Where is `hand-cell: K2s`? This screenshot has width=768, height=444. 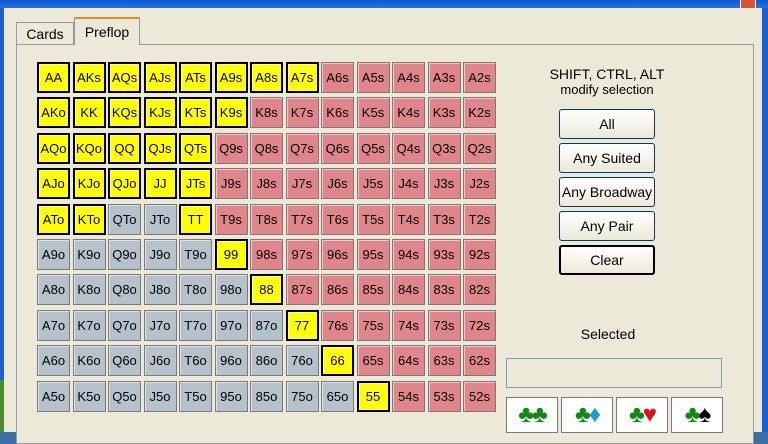
hand-cell: K2s is located at coordinates (479, 113).